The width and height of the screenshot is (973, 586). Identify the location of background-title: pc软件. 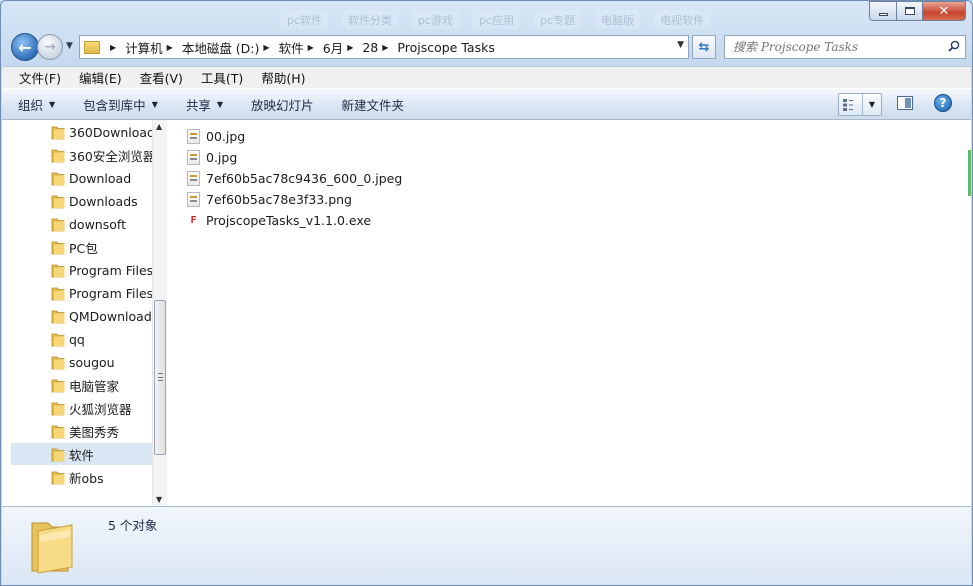
(305, 20).